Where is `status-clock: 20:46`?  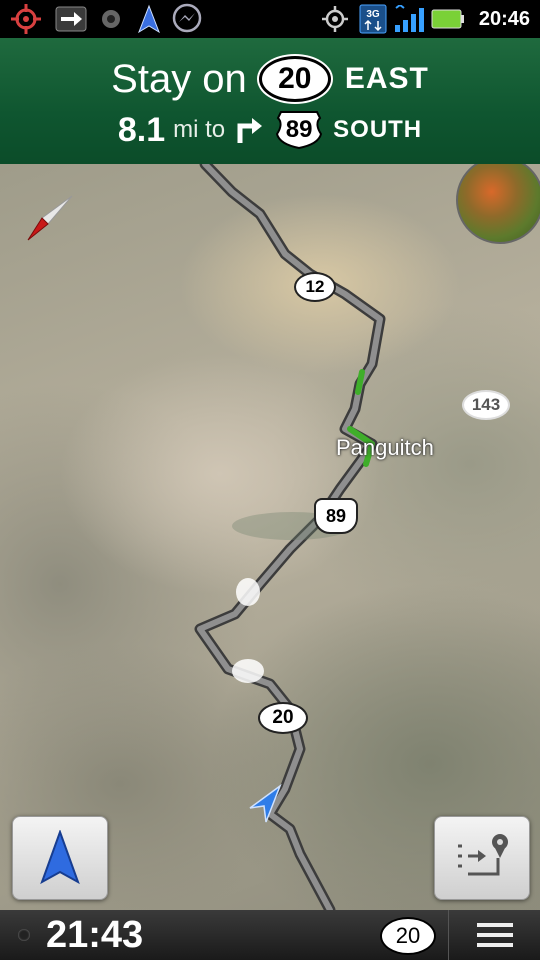 status-clock: 20:46 is located at coordinates (504, 19).